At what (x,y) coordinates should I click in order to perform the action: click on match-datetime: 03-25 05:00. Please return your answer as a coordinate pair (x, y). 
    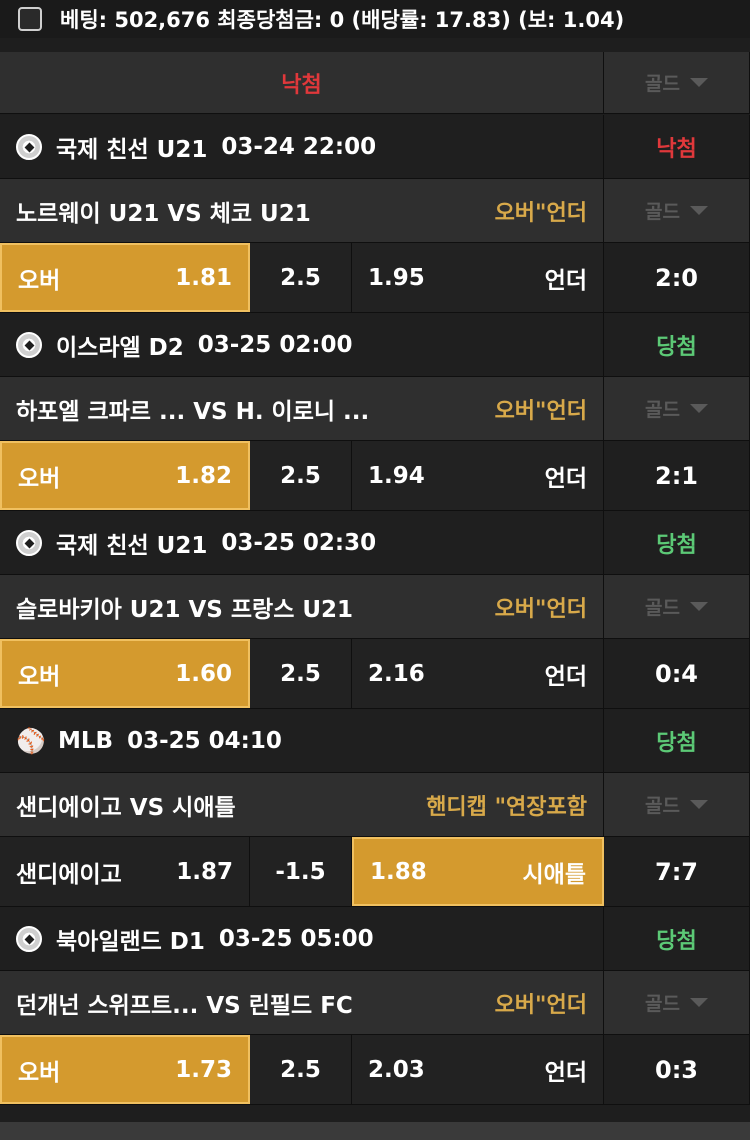
    Looking at the image, I should click on (296, 938).